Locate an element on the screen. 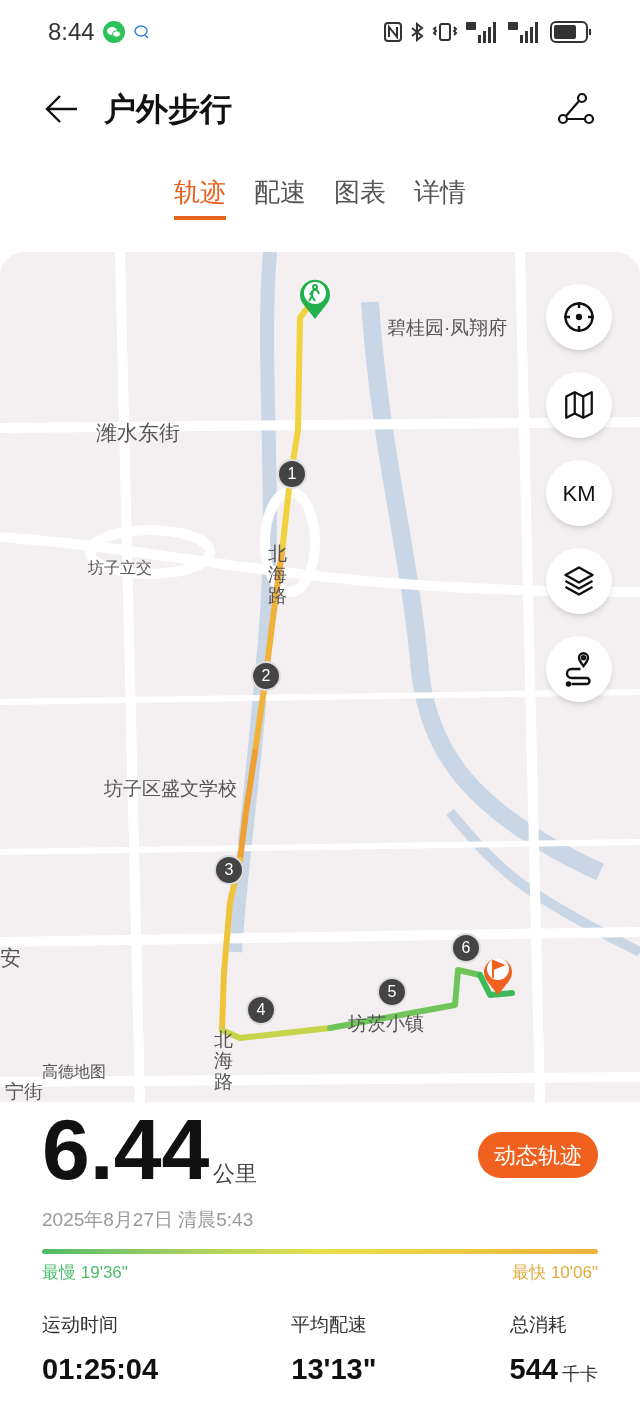  battery-icon is located at coordinates (571, 32).